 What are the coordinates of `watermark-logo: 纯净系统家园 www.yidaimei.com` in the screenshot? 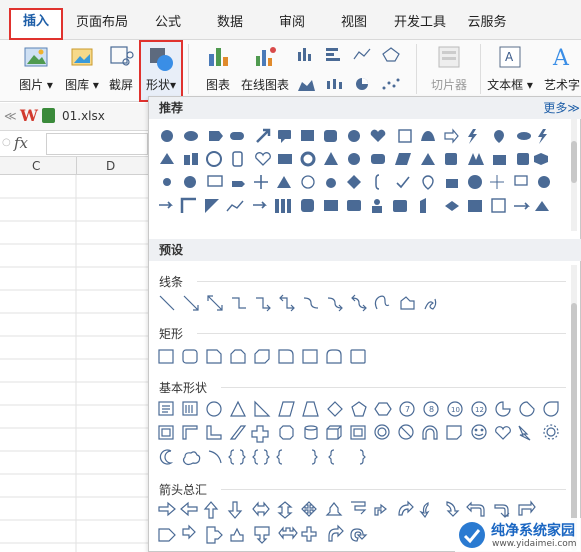 It's located at (518, 535).